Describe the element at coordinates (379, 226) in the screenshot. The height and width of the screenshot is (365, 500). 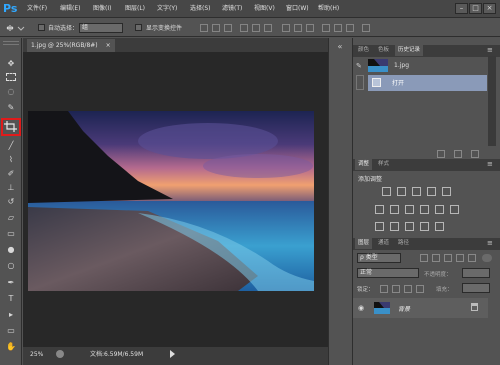
I see `invert-icon` at that location.